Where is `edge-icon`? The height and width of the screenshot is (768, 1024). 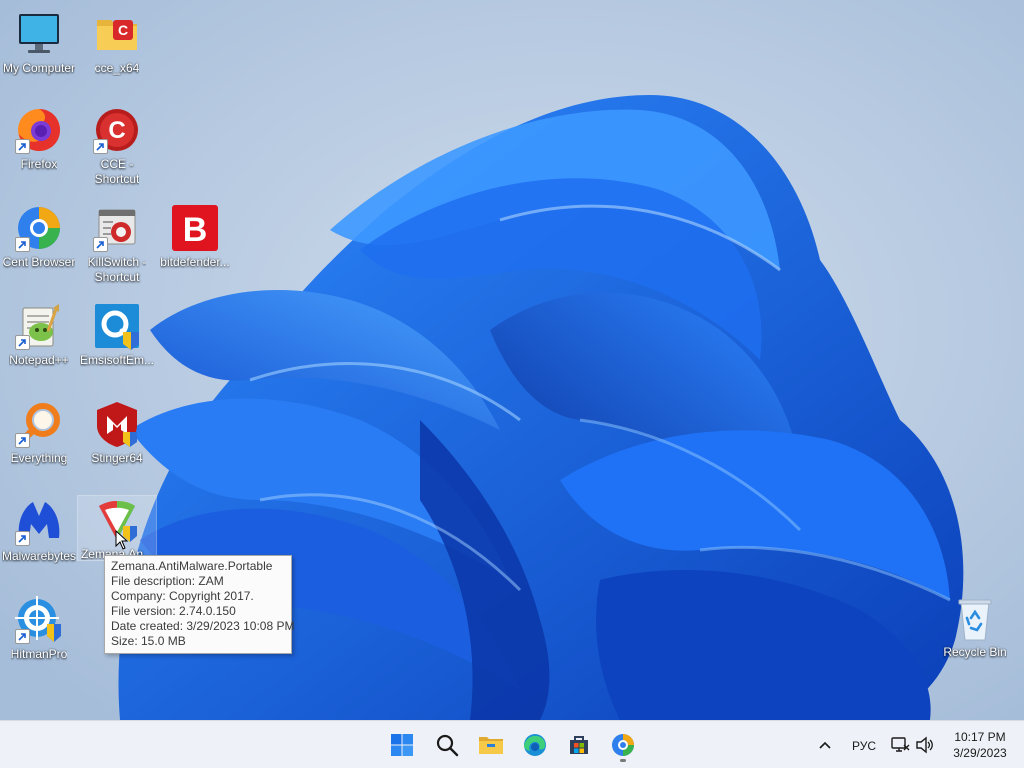
edge-icon is located at coordinates (535, 745).